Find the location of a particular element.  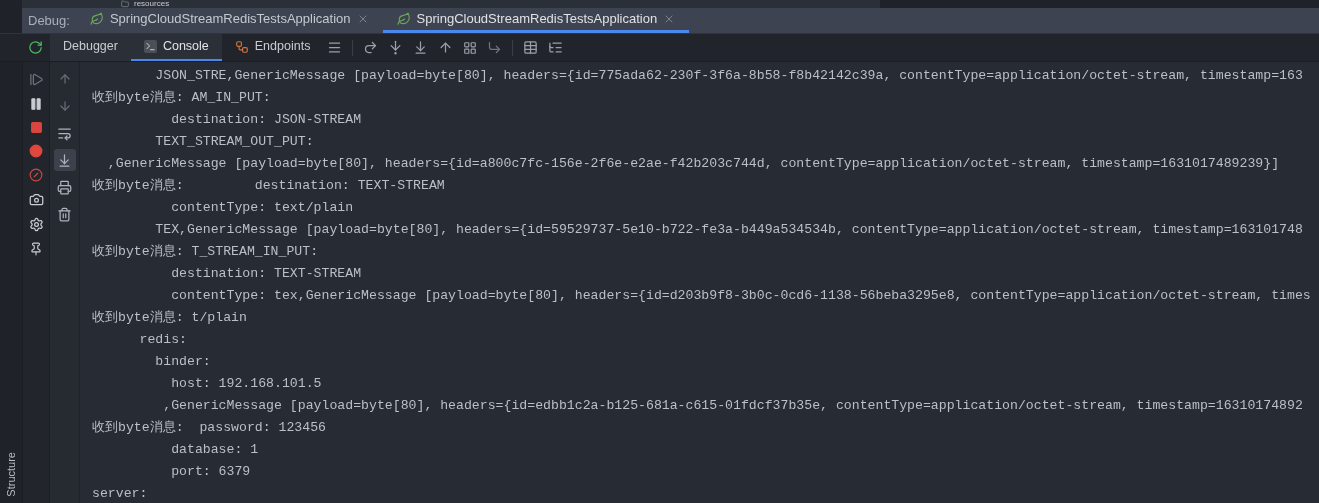

console-line: TEX,GenericMessage [payload=byte[80], headers={id=59529737-5e10-b722-fe3a-b449a534534b, contentType=application/octet-stream, timestamp=163101748 is located at coordinates (728, 230).